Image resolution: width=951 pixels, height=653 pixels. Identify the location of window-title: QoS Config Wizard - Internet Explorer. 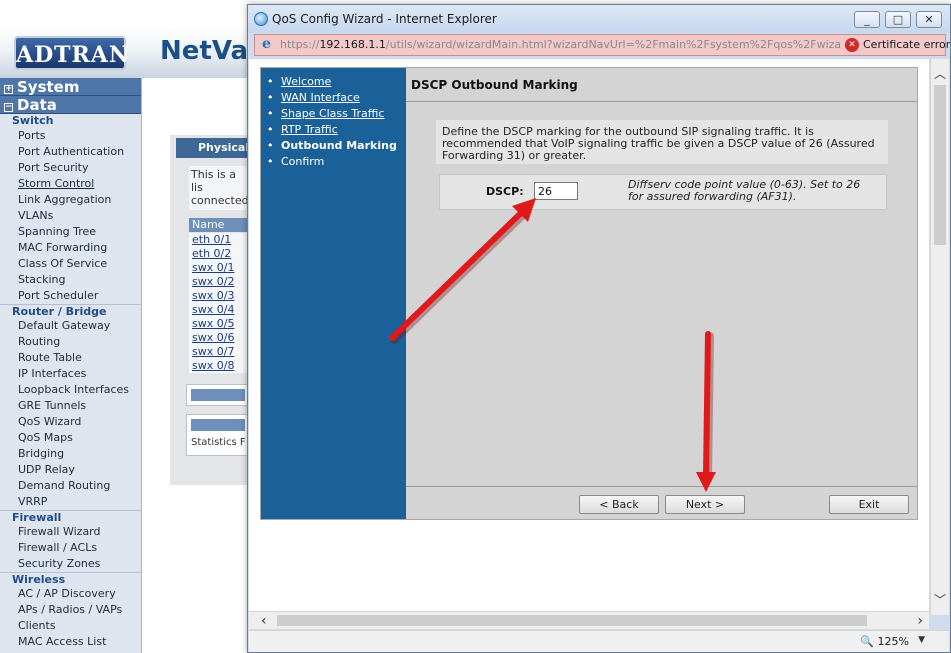
(384, 19).